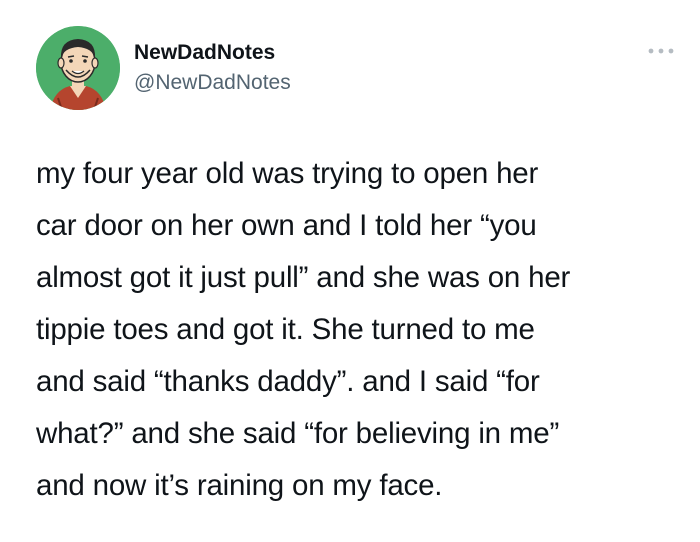 The image size is (700, 542). Describe the element at coordinates (356, 68) in the screenshot. I see `tweet-header: NewDadNotes @NewDadNotes` at that location.